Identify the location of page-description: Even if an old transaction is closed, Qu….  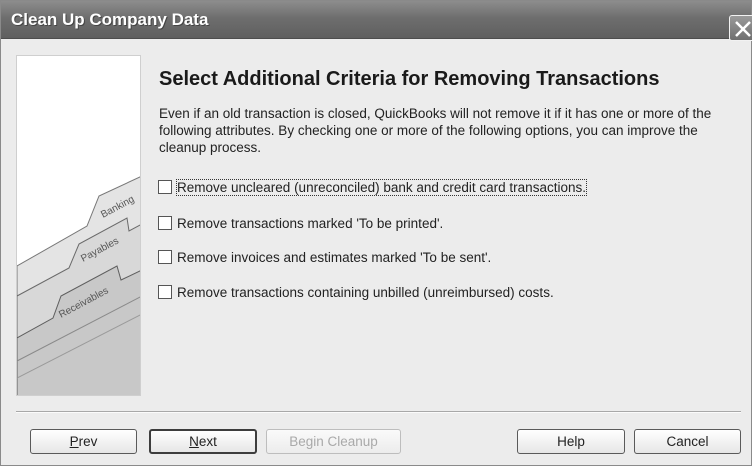
(435, 130).